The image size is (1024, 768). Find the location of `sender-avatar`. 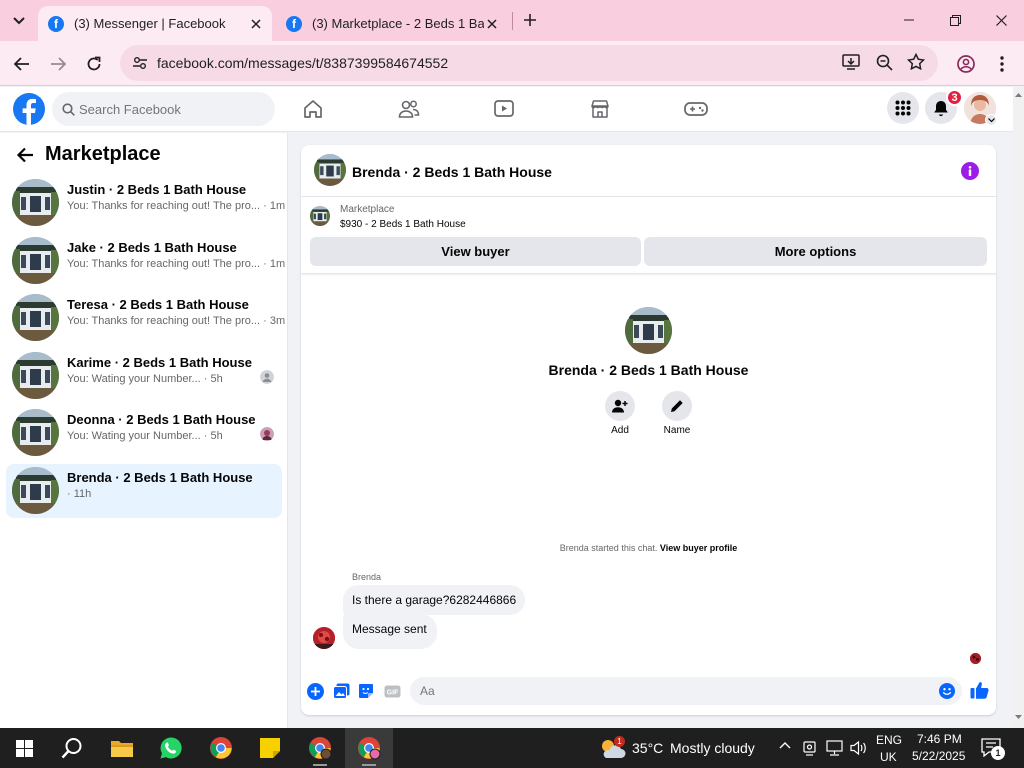

sender-avatar is located at coordinates (324, 638).